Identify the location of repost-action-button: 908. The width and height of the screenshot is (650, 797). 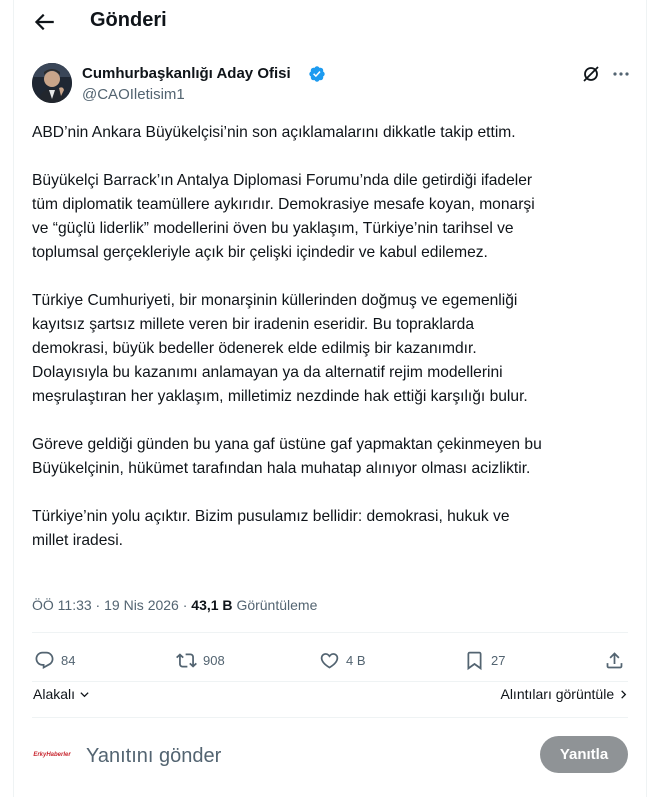
(200, 660).